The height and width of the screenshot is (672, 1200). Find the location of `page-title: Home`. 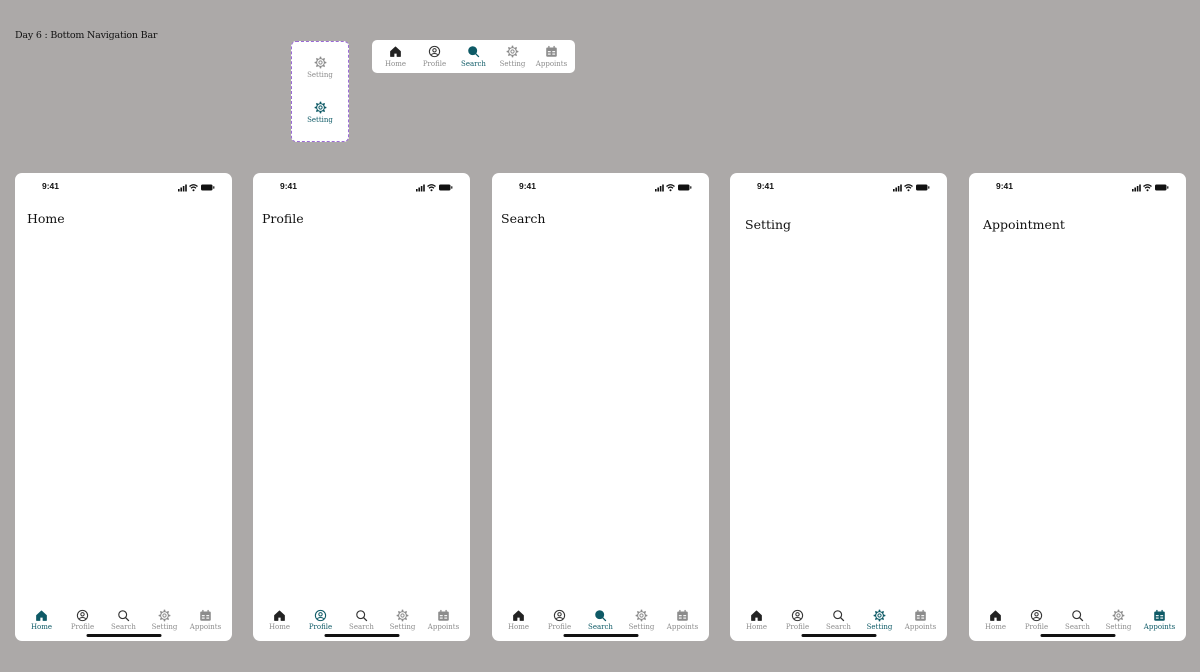

page-title: Home is located at coordinates (46, 218).